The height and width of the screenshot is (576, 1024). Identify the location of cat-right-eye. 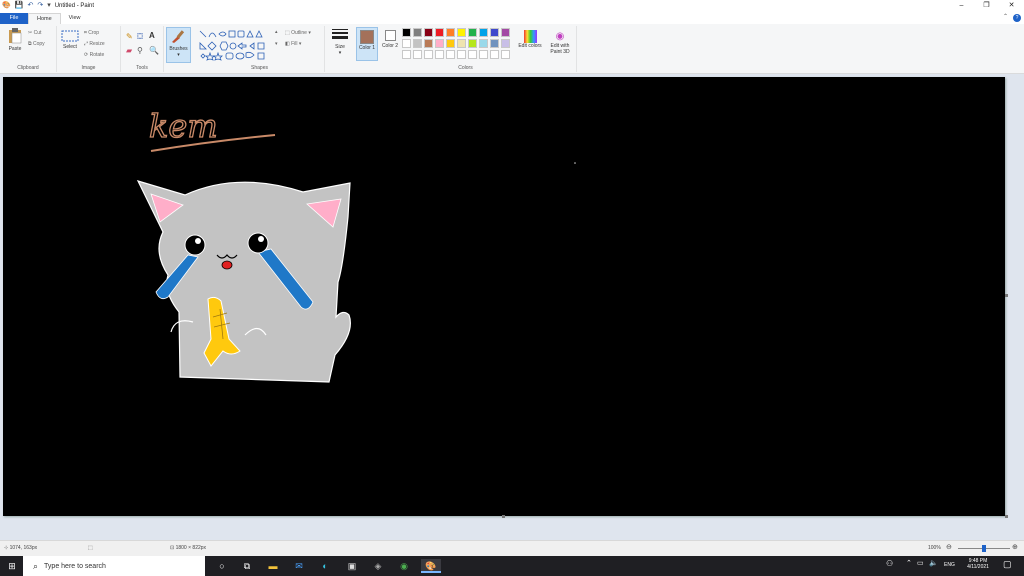
(258, 243).